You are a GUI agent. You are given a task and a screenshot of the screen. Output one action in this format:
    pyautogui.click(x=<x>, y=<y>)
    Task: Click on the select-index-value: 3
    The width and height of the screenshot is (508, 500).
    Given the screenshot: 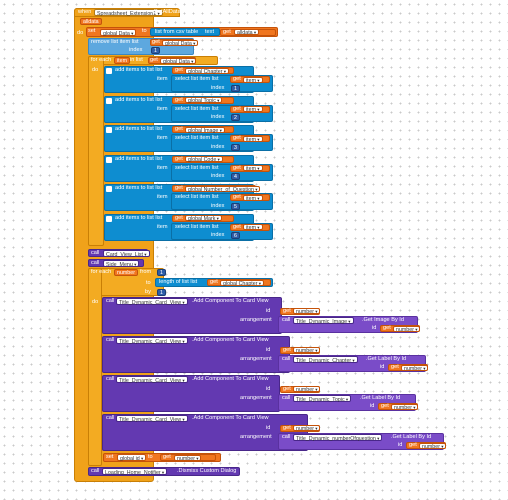 What is the action you would take?
    pyautogui.click(x=235, y=147)
    